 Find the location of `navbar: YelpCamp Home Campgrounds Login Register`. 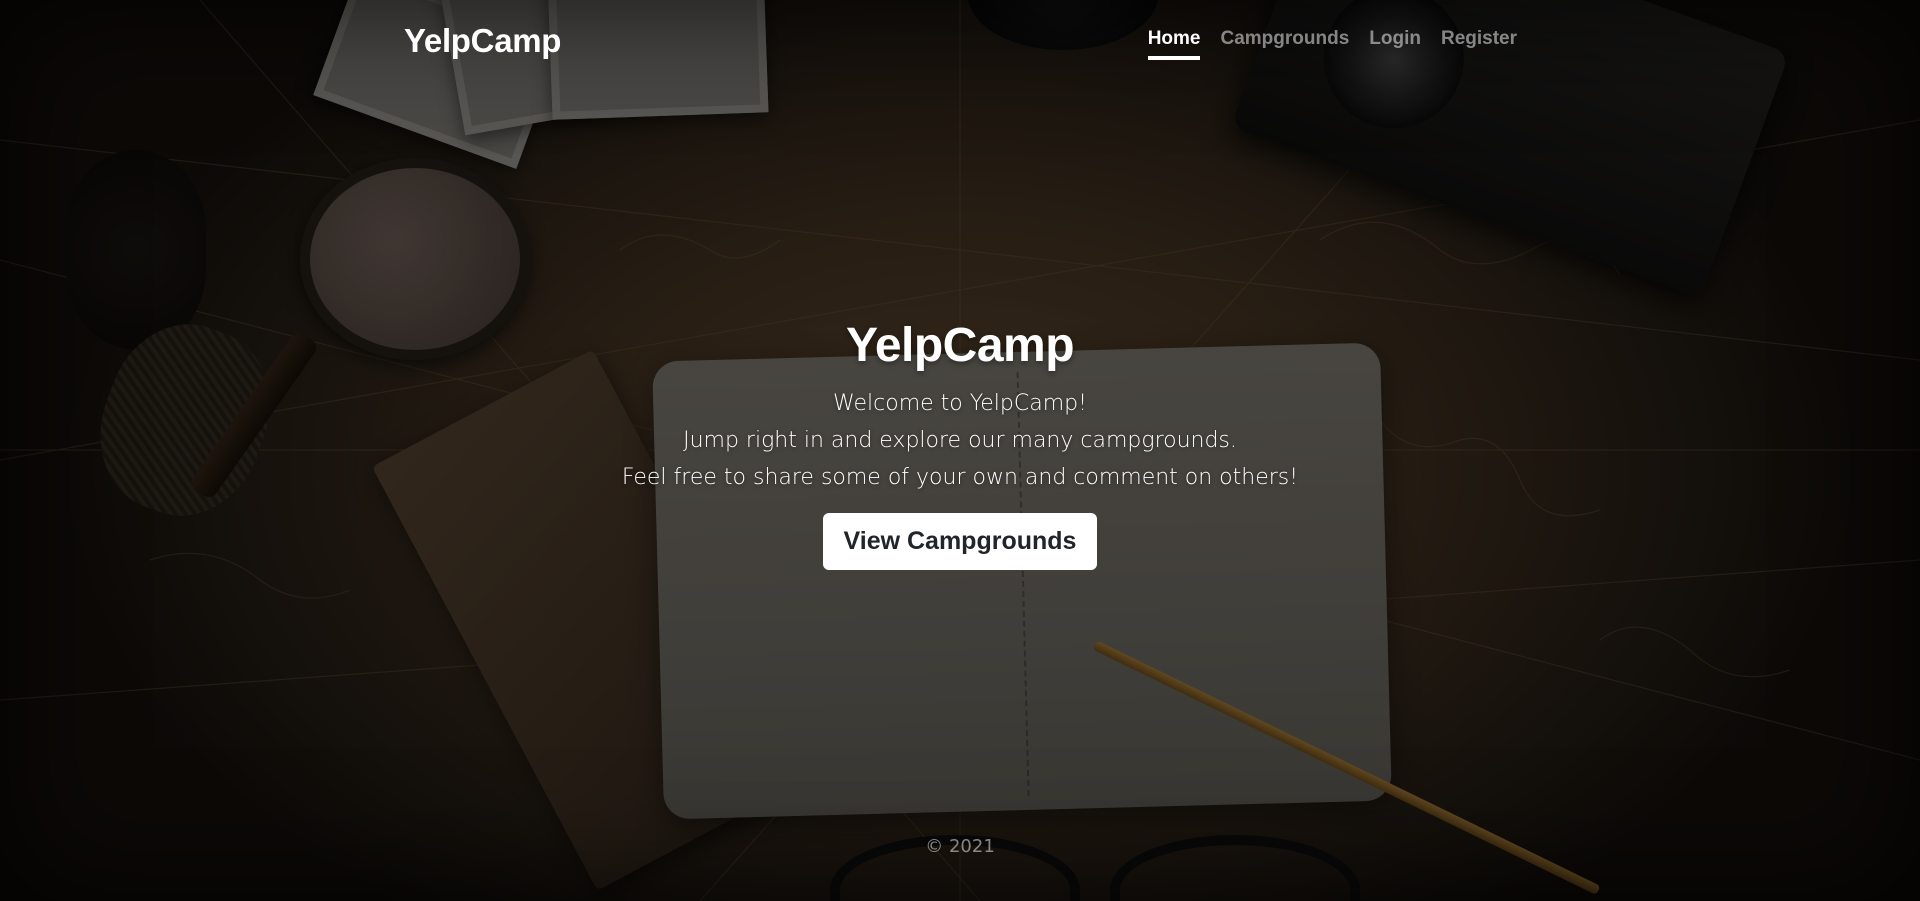

navbar: YelpCamp Home Campgrounds Login Register is located at coordinates (960, 40).